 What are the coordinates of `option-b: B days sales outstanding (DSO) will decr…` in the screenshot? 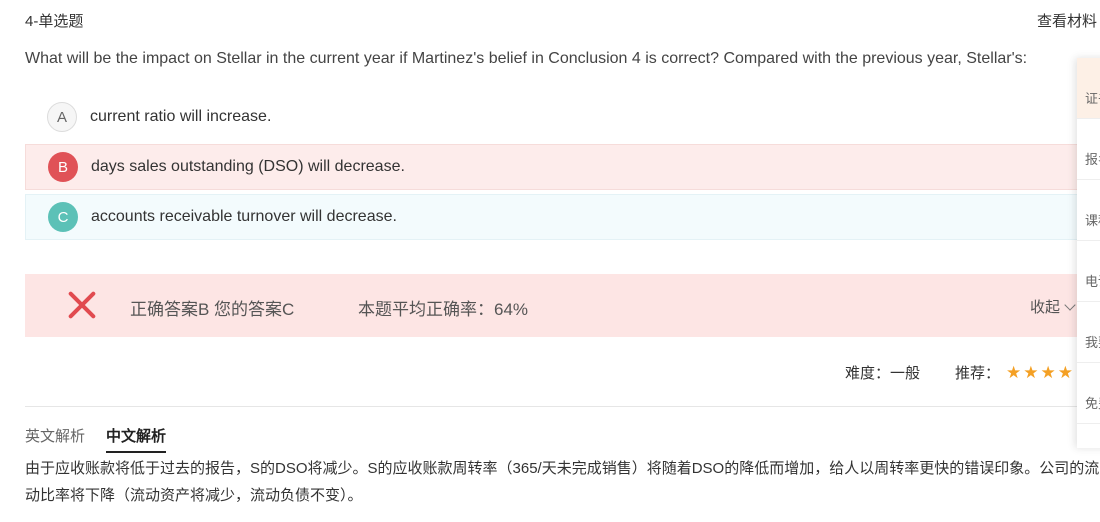 It's located at (552, 167).